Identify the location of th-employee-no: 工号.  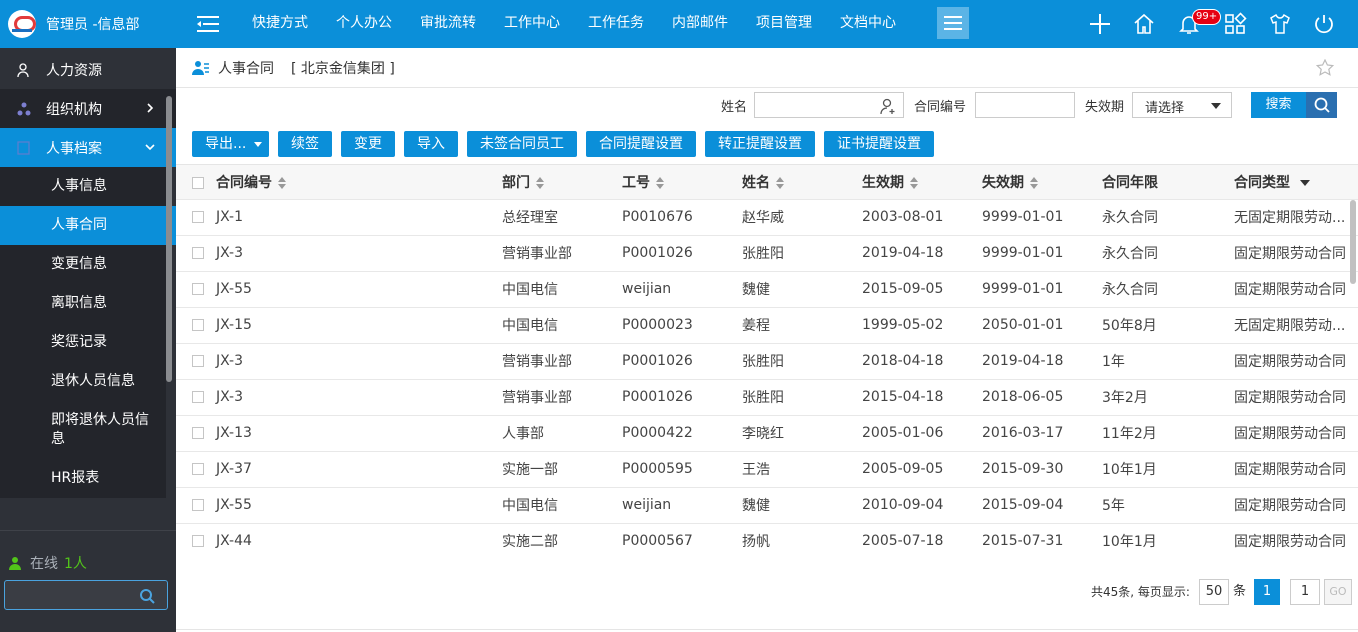
(682, 182).